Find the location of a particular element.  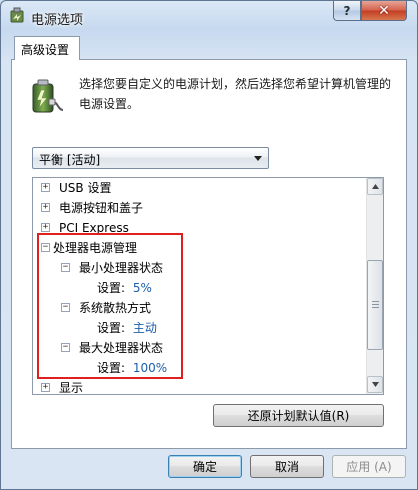

scroll-up-button is located at coordinates (375, 186).